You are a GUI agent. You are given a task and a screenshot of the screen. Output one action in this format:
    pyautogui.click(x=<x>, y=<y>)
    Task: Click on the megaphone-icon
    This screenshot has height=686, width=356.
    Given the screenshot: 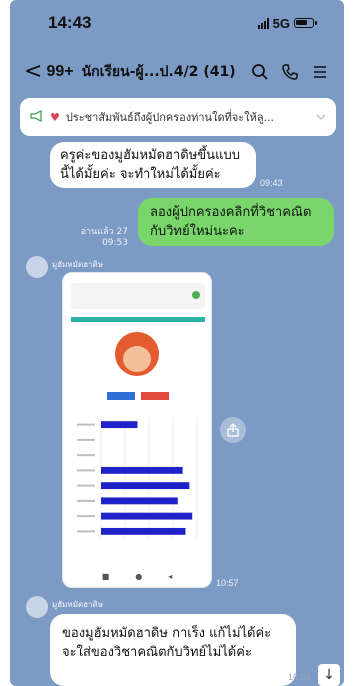 What is the action you would take?
    pyautogui.click(x=37, y=117)
    